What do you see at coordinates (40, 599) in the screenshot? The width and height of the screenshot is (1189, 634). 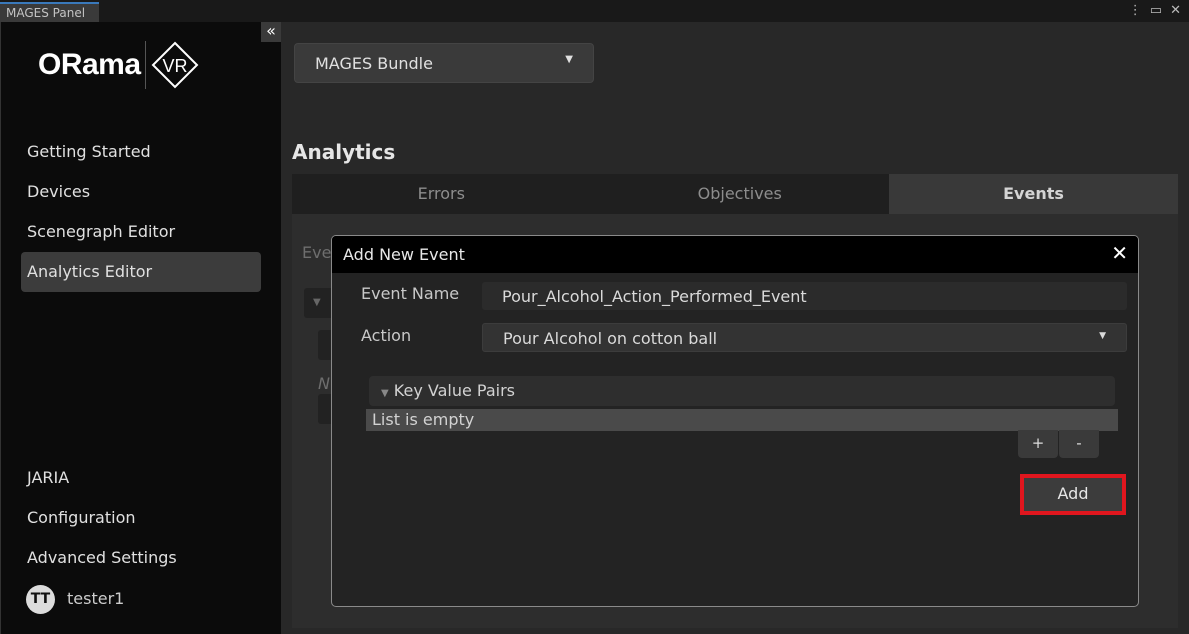 I see `avatar: TT` at bounding box center [40, 599].